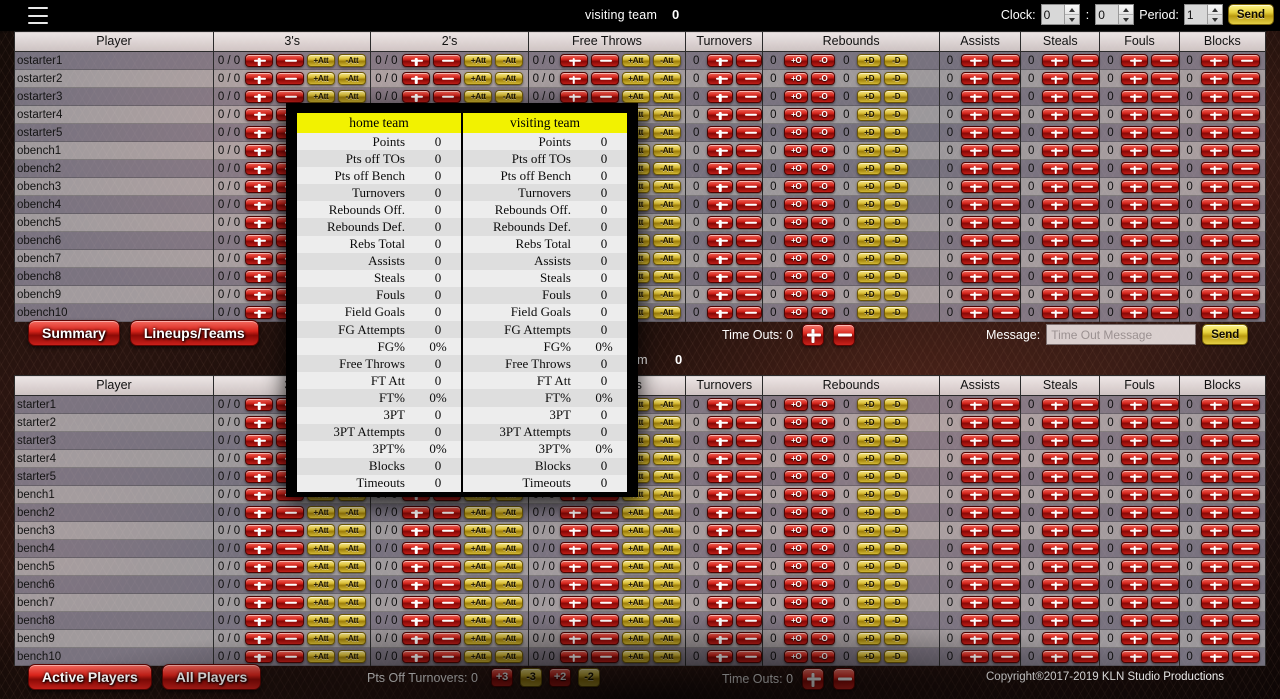  I want to click on away-twos-plus-button, so click(416, 96).